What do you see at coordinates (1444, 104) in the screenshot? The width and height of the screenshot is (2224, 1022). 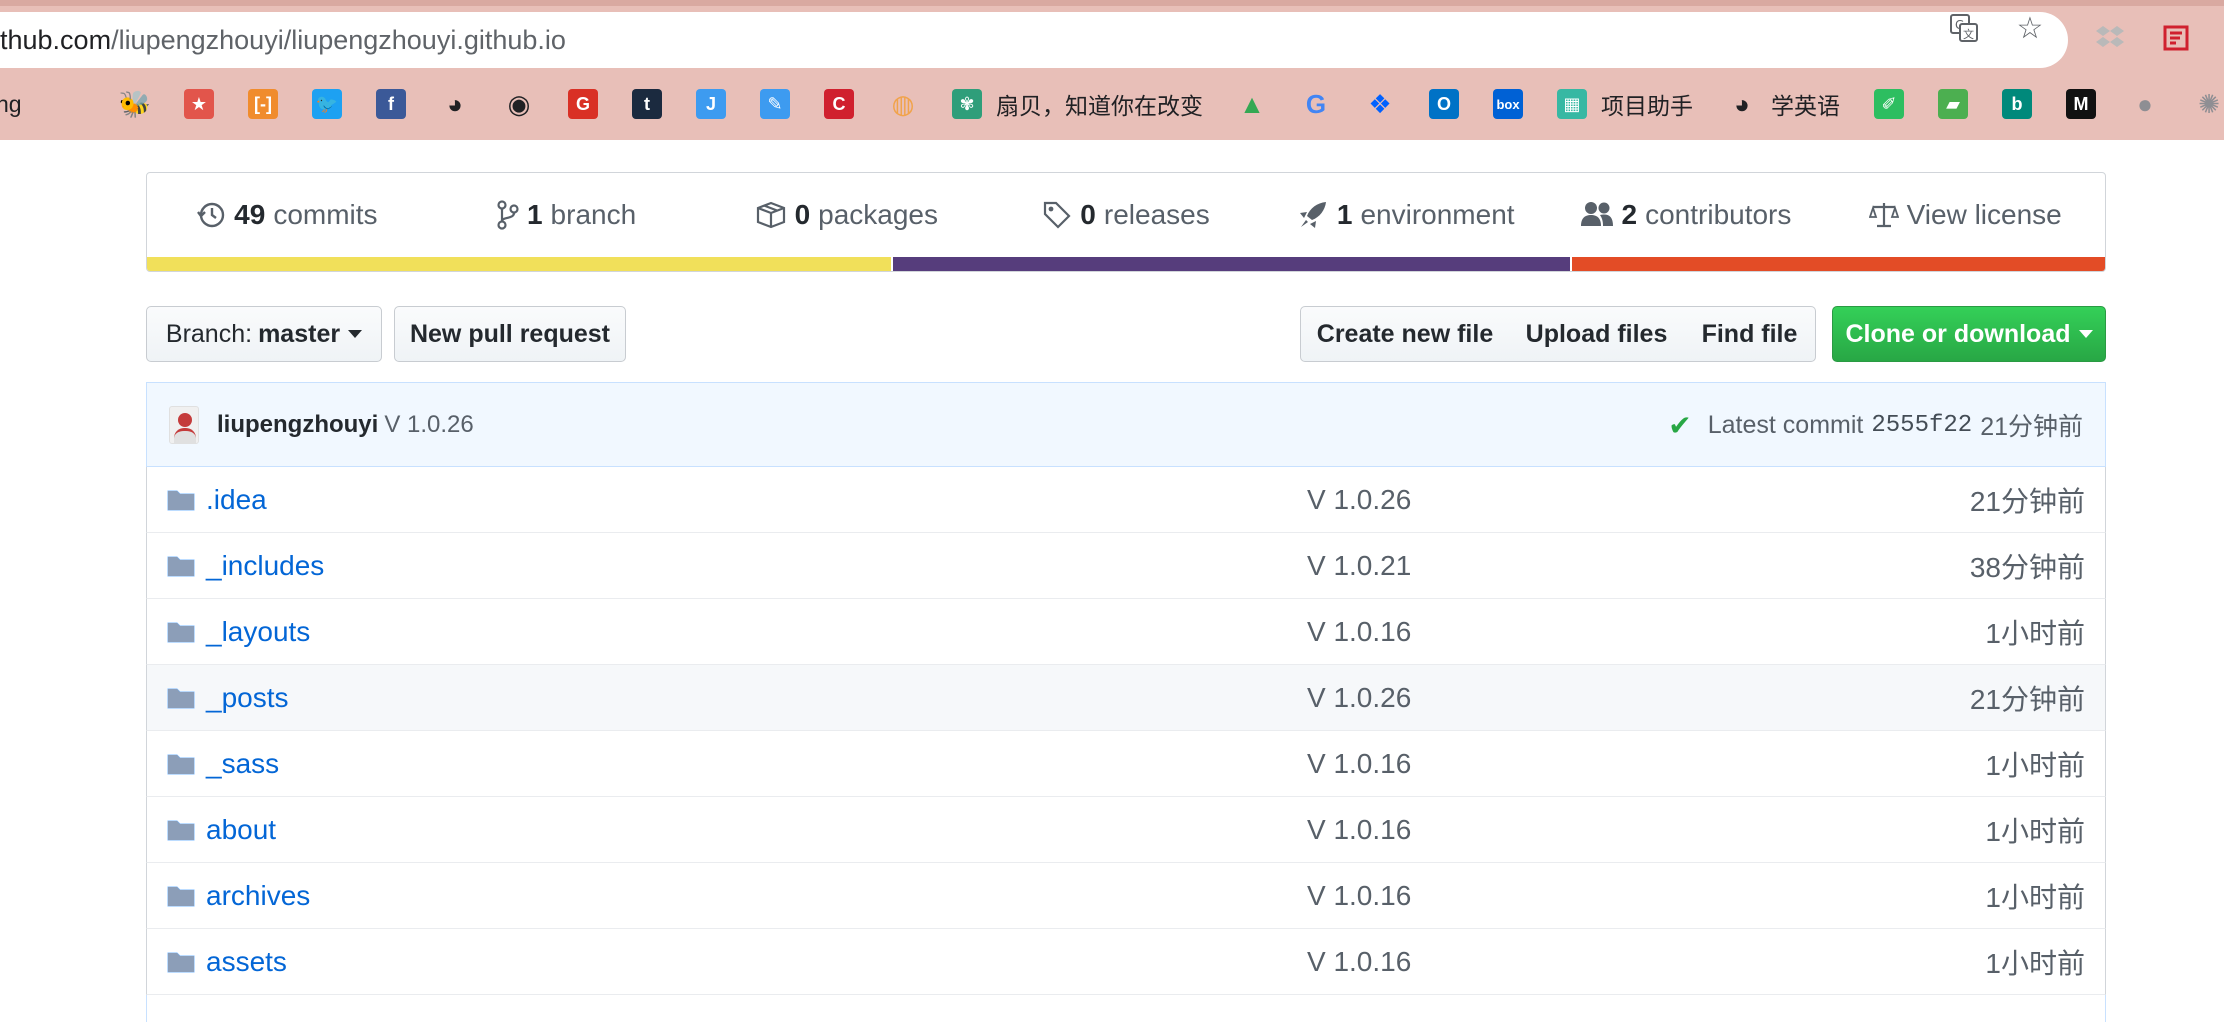 I see `bookmark-item: O` at bounding box center [1444, 104].